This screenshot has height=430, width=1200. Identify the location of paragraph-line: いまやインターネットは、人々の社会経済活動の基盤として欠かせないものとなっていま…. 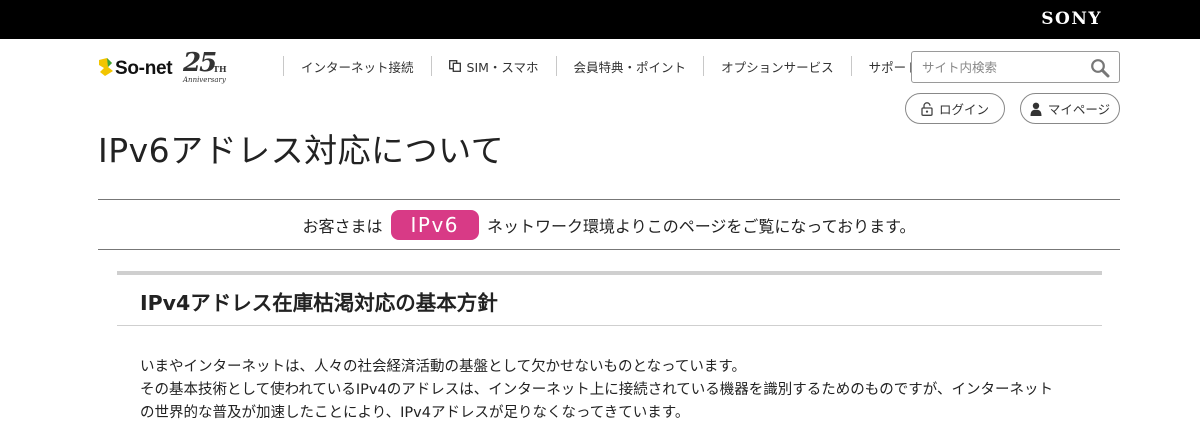
(443, 367).